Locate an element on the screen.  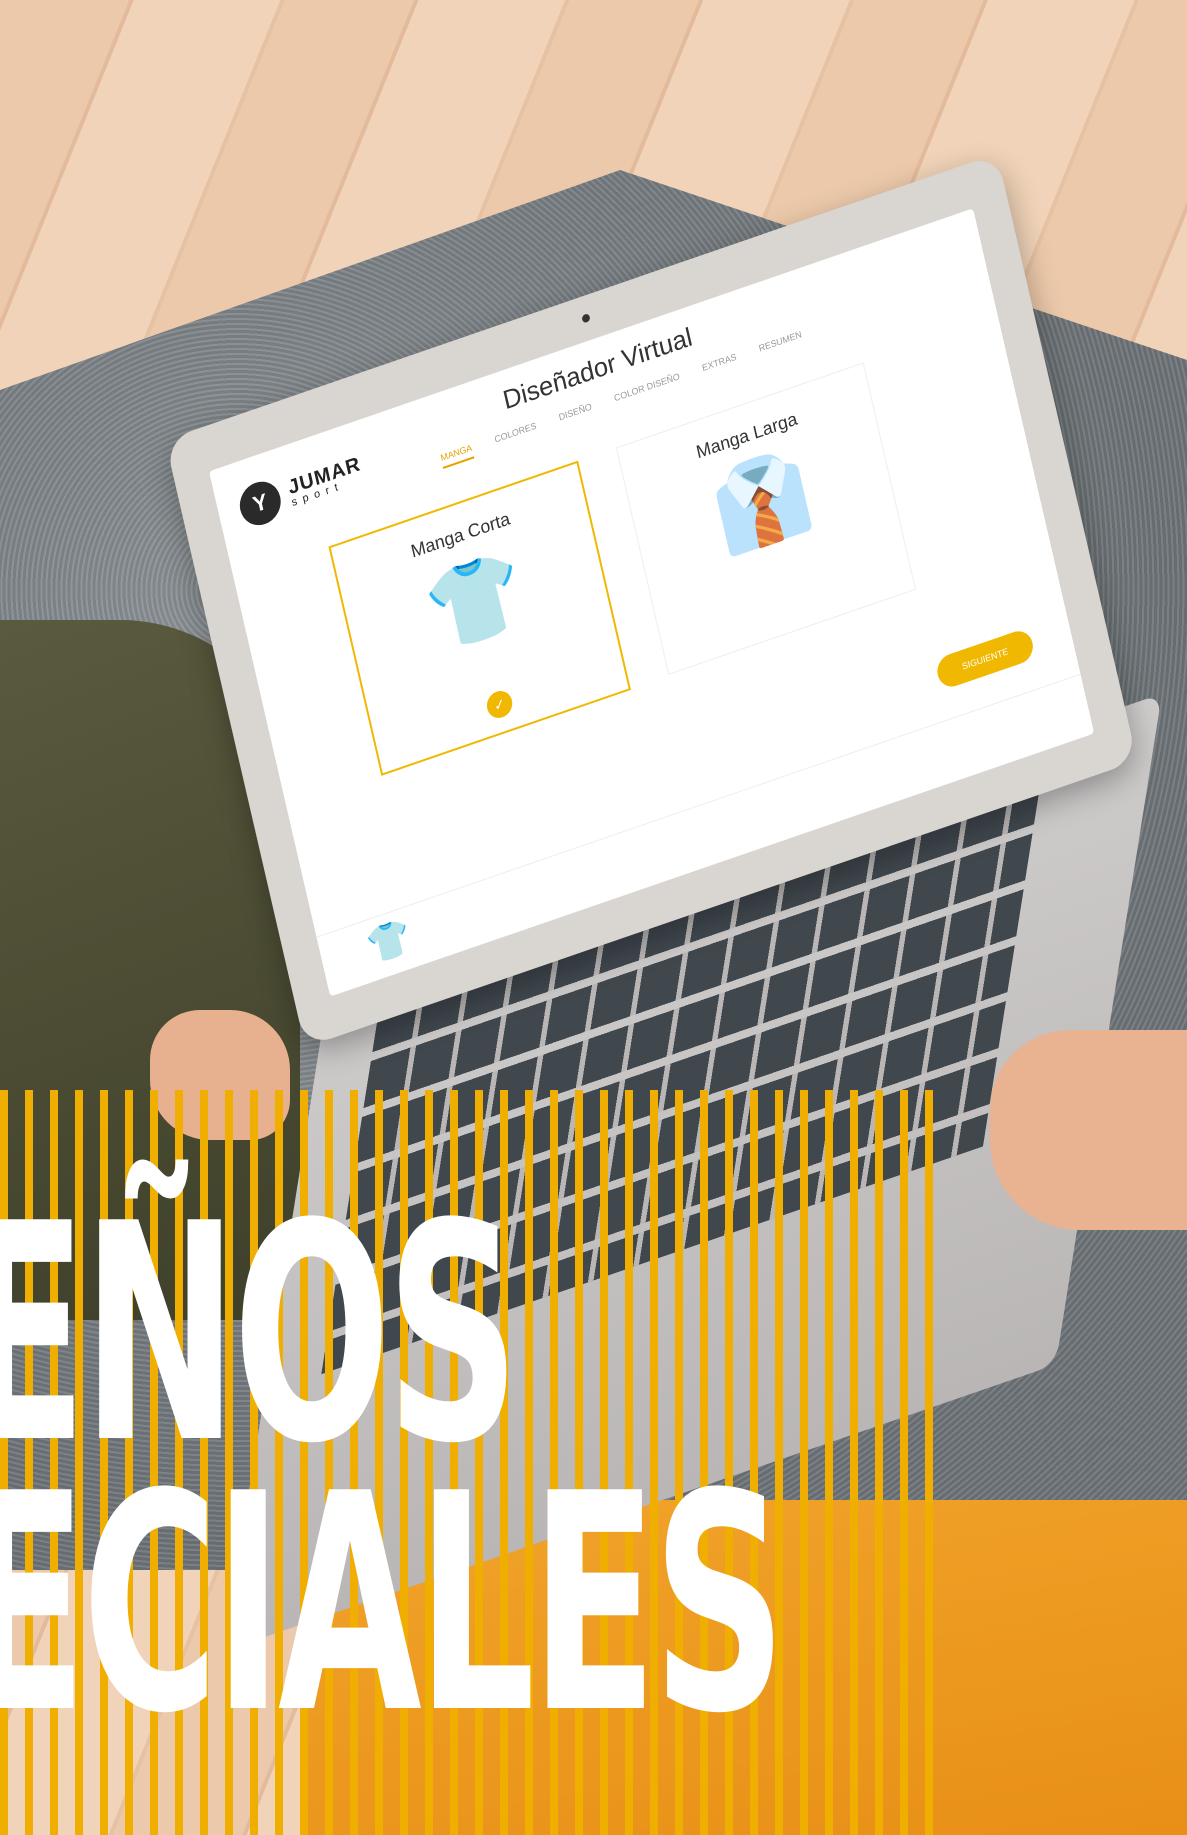
tab-resumen: RESUMEN is located at coordinates (781, 344).